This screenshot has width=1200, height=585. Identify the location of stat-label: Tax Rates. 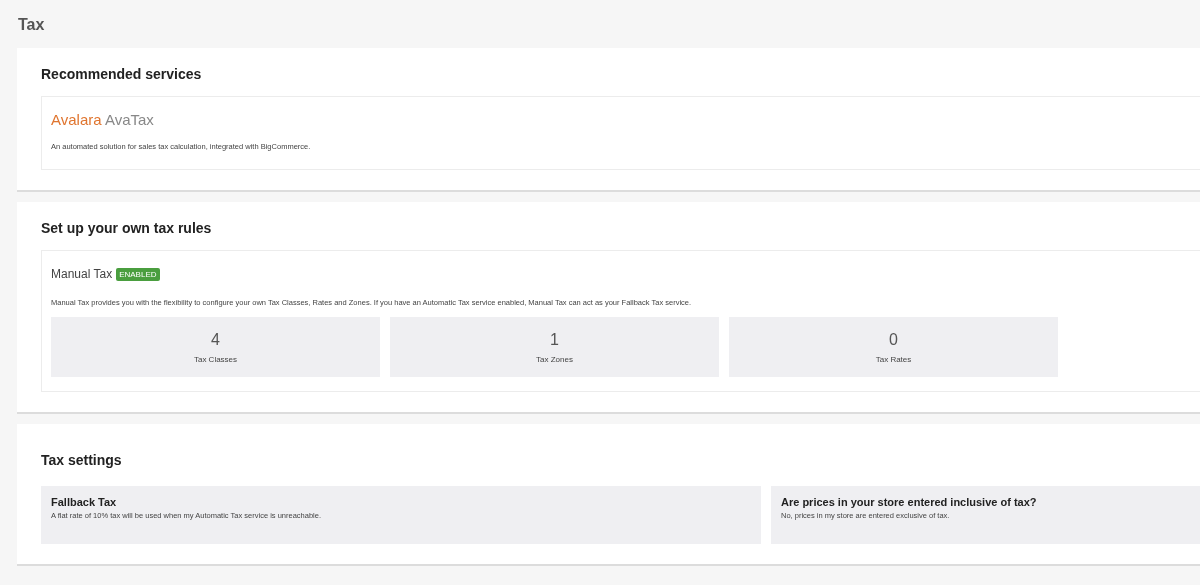
(893, 359).